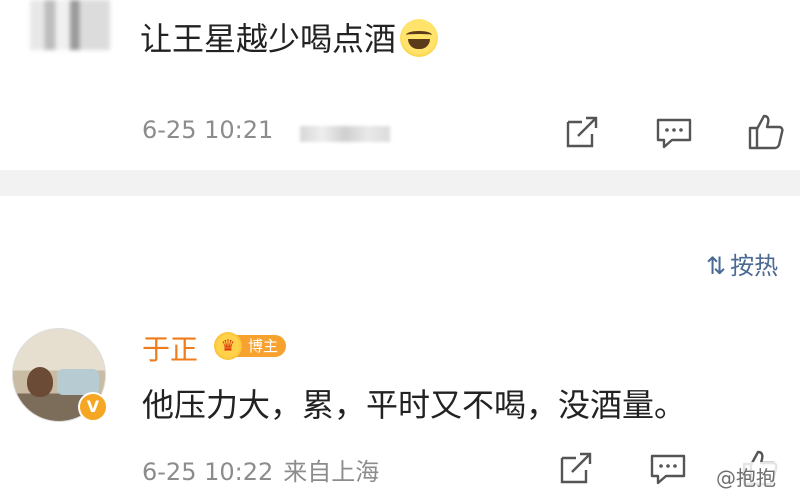 This screenshot has width=800, height=500. Describe the element at coordinates (170, 348) in the screenshot. I see `author-name: 于正` at that location.